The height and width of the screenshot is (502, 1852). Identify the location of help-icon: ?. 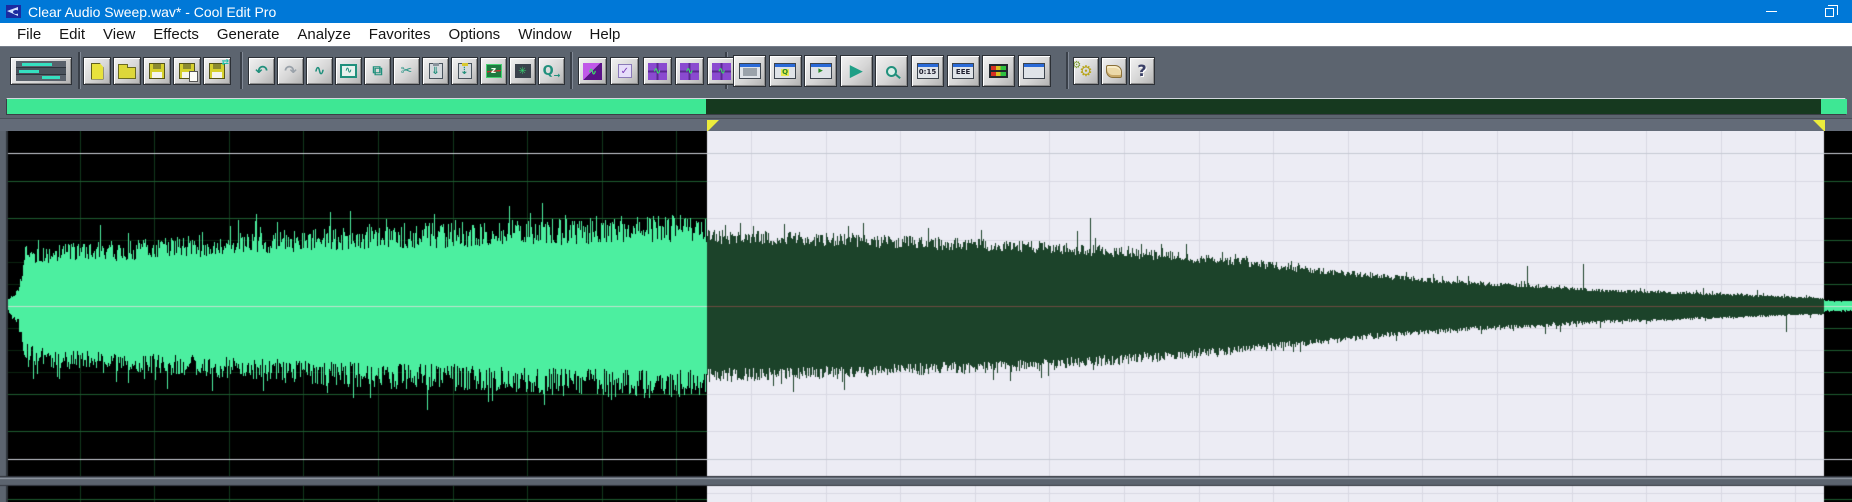
(1142, 70).